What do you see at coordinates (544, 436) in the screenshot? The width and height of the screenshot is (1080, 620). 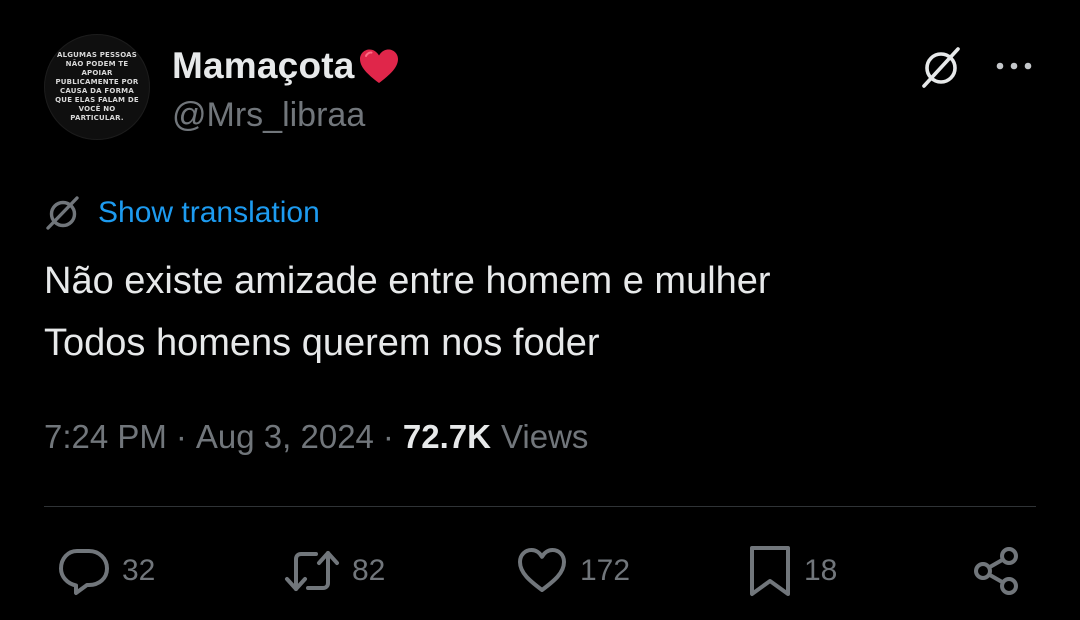 I see `views-label: Views` at bounding box center [544, 436].